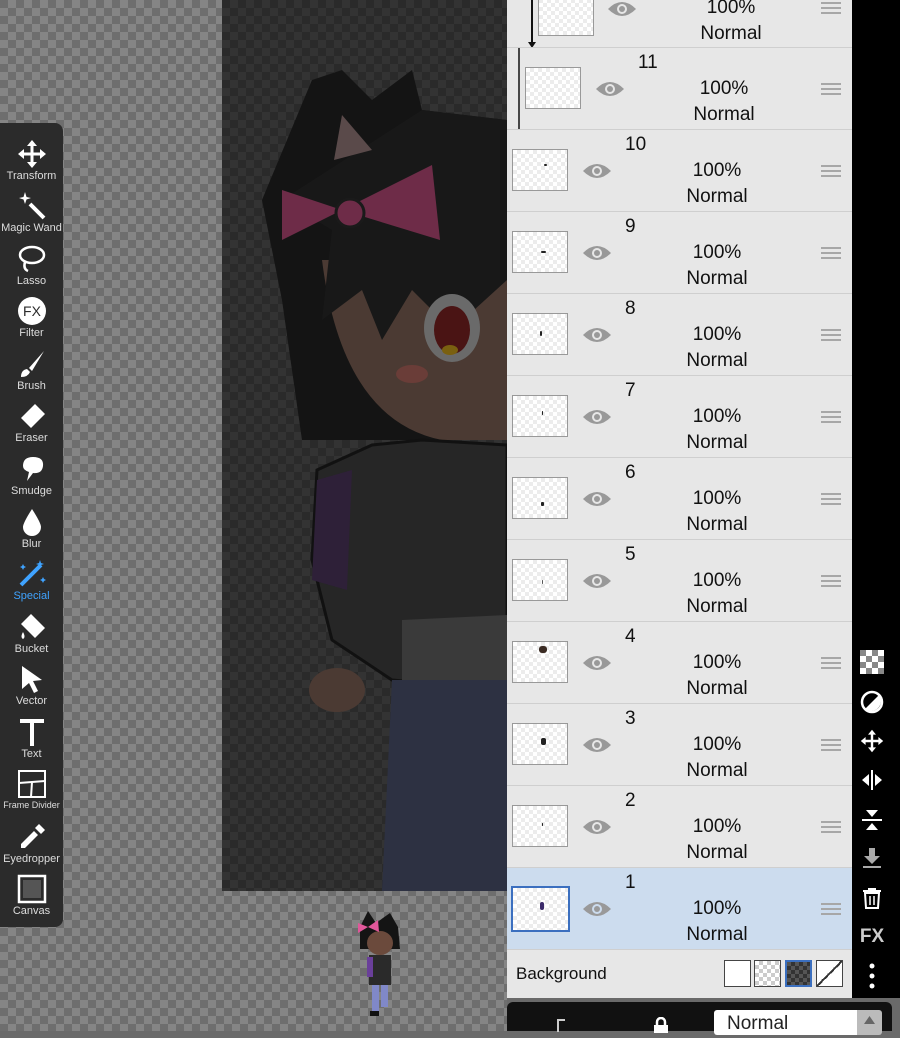 The image size is (900, 1038). Describe the element at coordinates (679, 89) in the screenshot. I see `layer-row-11: 11 100% Normal` at that location.